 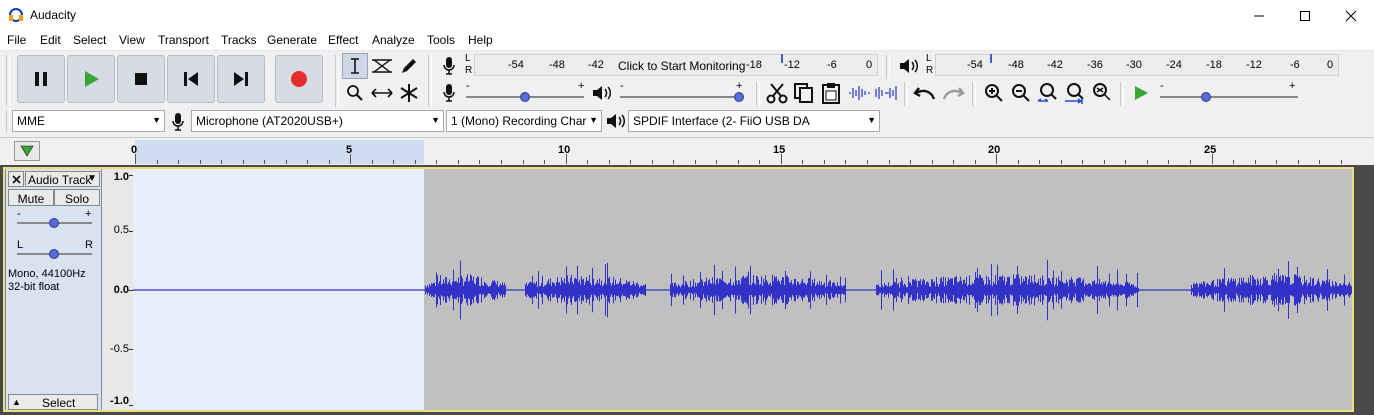 I want to click on menu-generate: Generate, so click(x=292, y=40).